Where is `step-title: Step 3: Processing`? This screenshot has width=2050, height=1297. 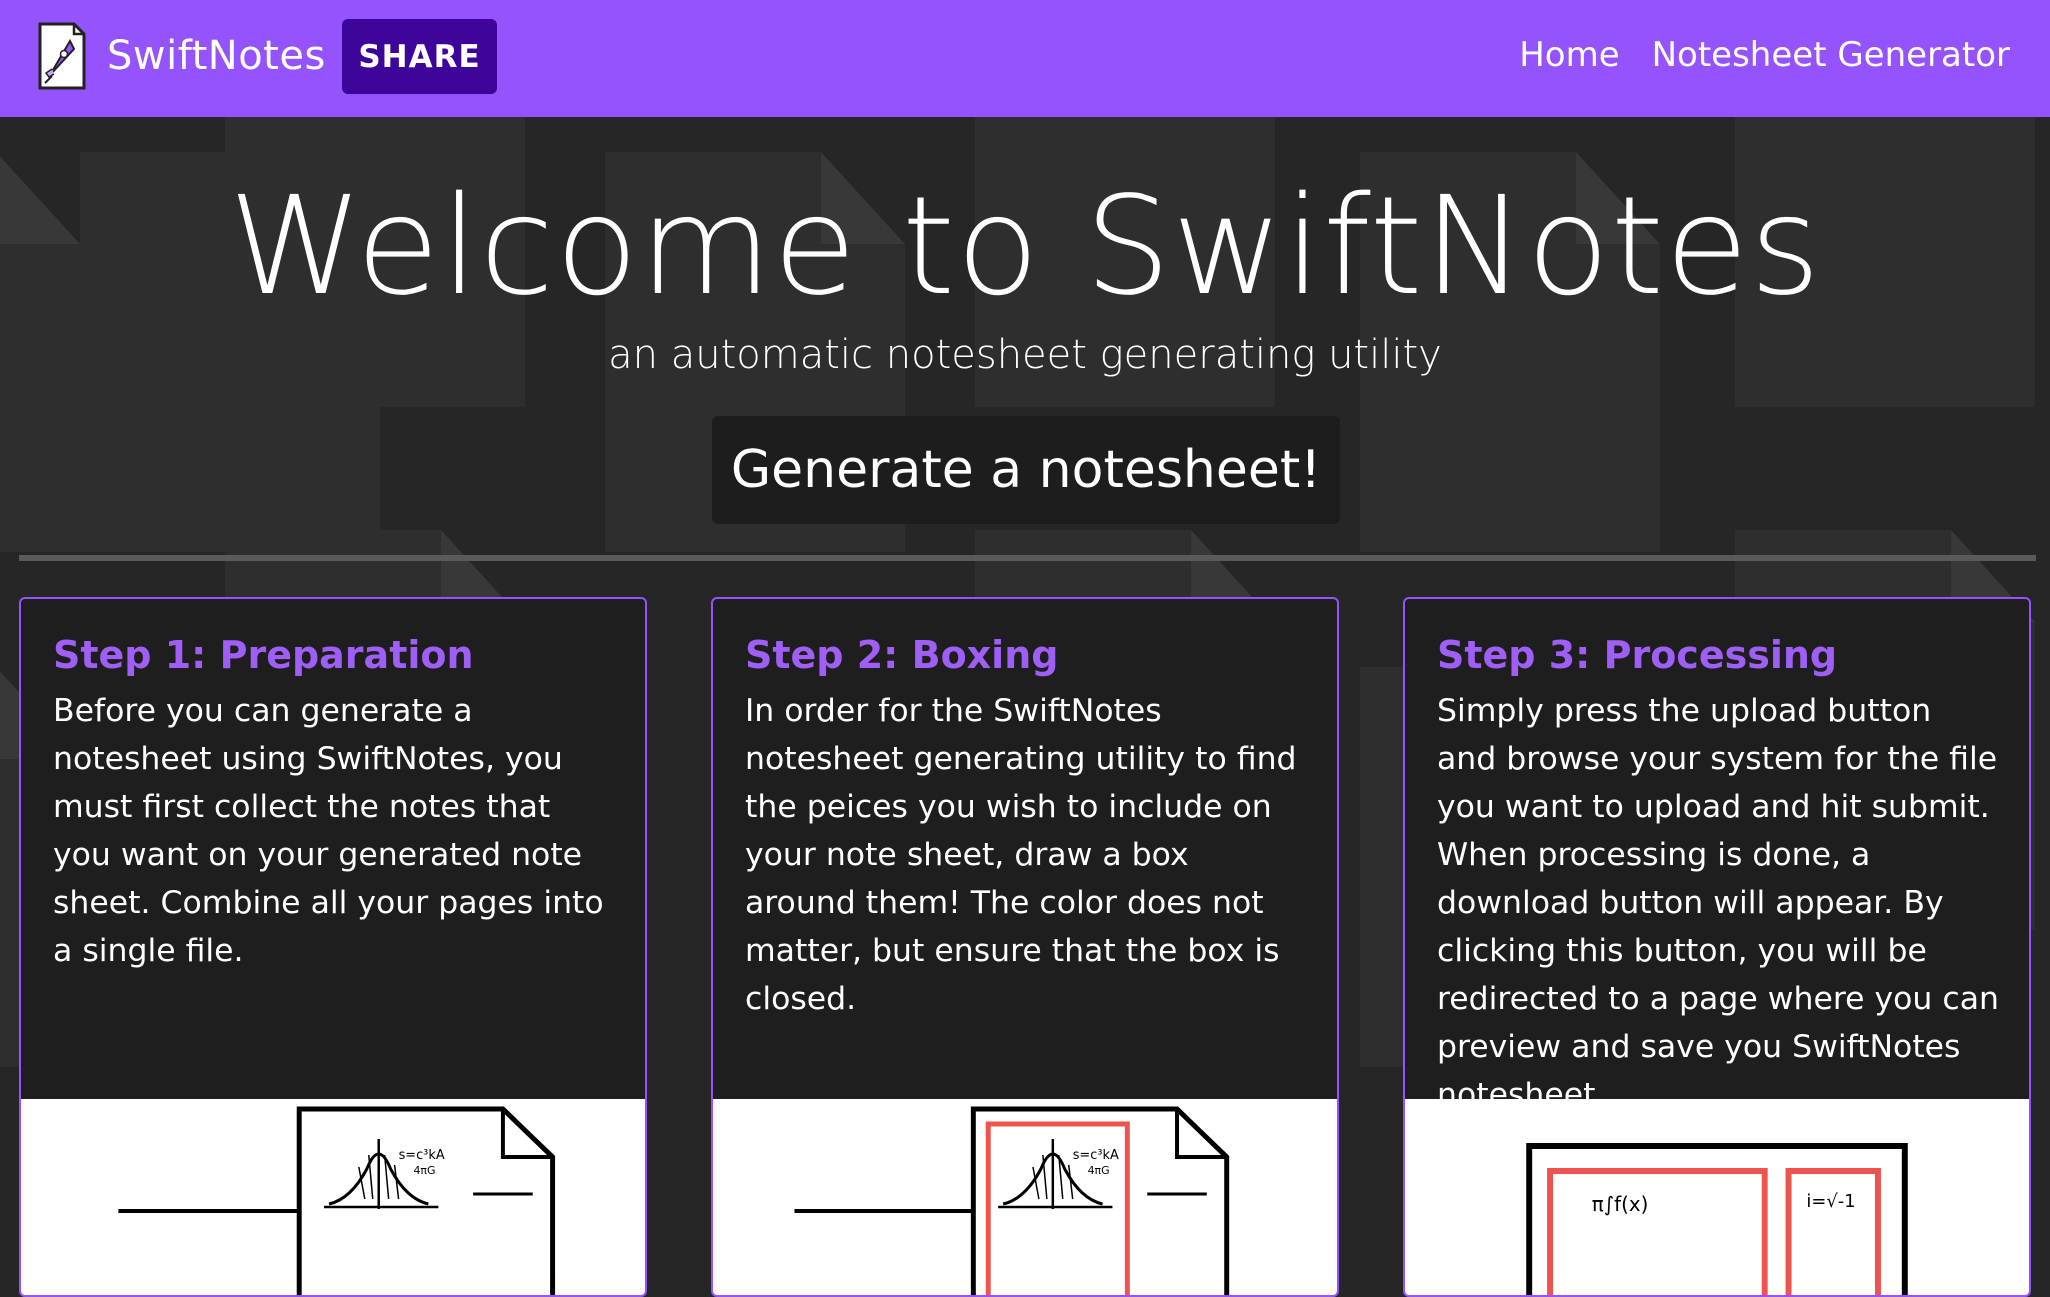
step-title: Step 3: Processing is located at coordinates (1637, 655).